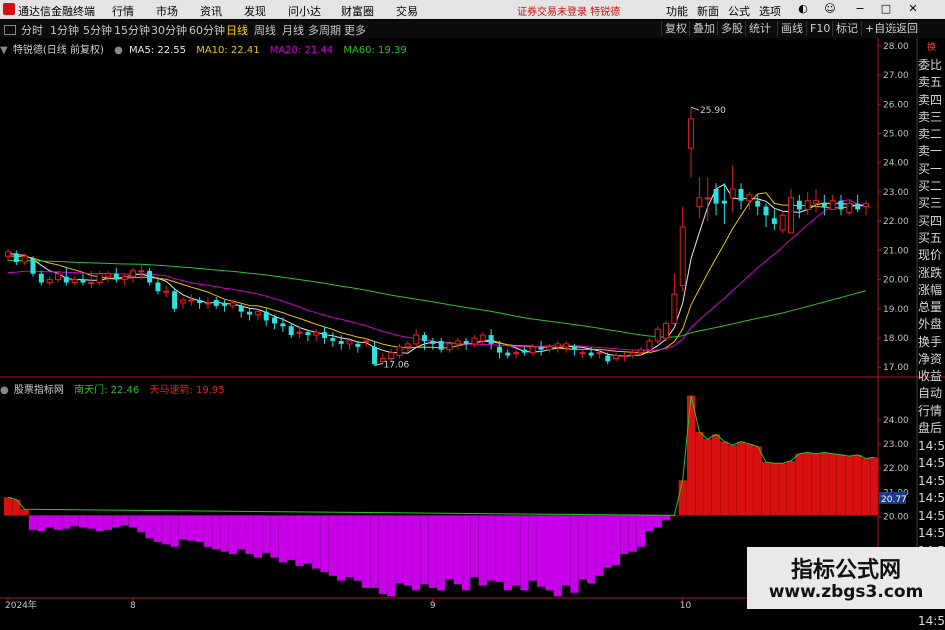 The width and height of the screenshot is (945, 630). What do you see at coordinates (437, 298) in the screenshot?
I see `ma60-line` at bounding box center [437, 298].